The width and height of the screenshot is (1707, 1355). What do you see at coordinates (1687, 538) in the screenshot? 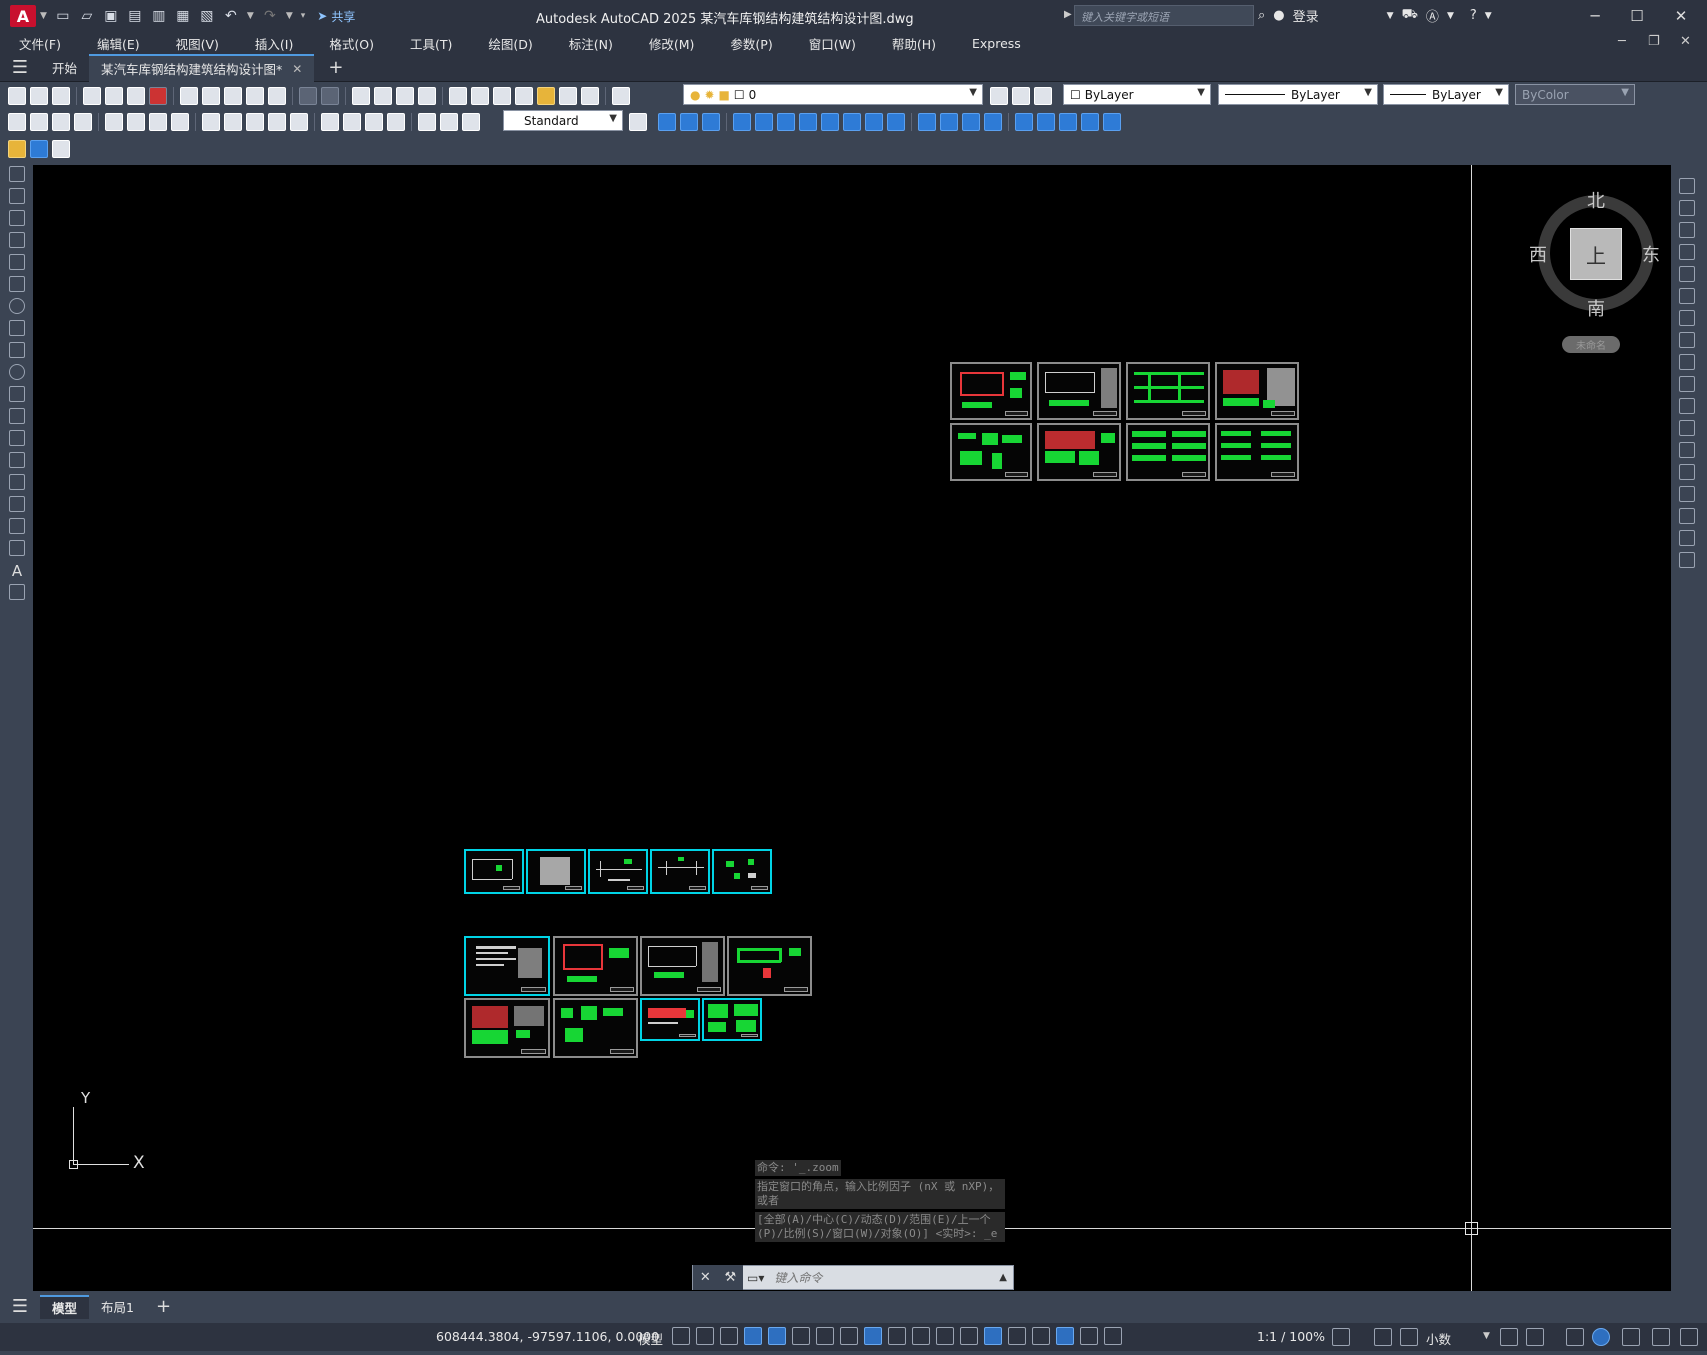
I see `blend-curves-icon` at bounding box center [1687, 538].